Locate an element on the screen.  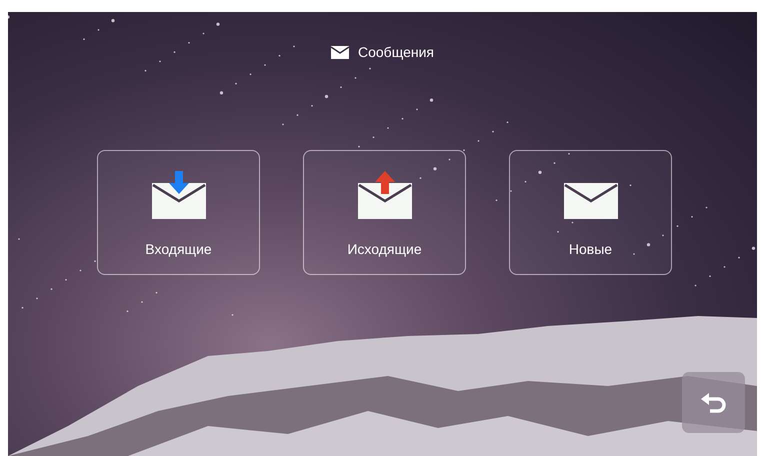
return-arrow-icon is located at coordinates (713, 402).